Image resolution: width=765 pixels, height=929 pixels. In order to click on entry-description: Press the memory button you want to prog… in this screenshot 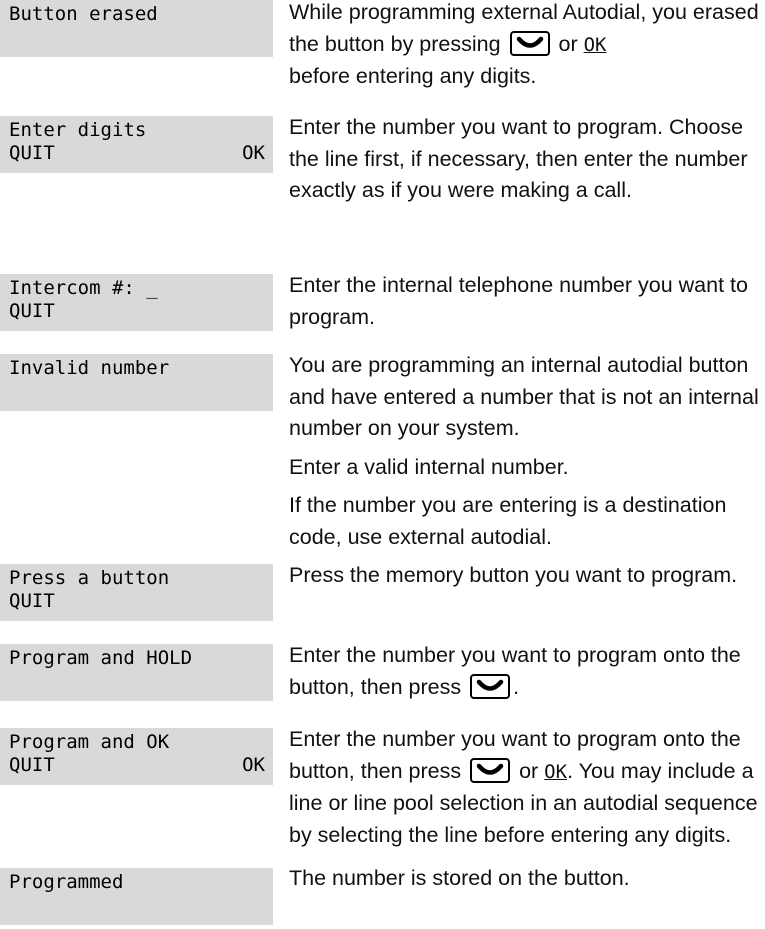, I will do `click(513, 575)`.